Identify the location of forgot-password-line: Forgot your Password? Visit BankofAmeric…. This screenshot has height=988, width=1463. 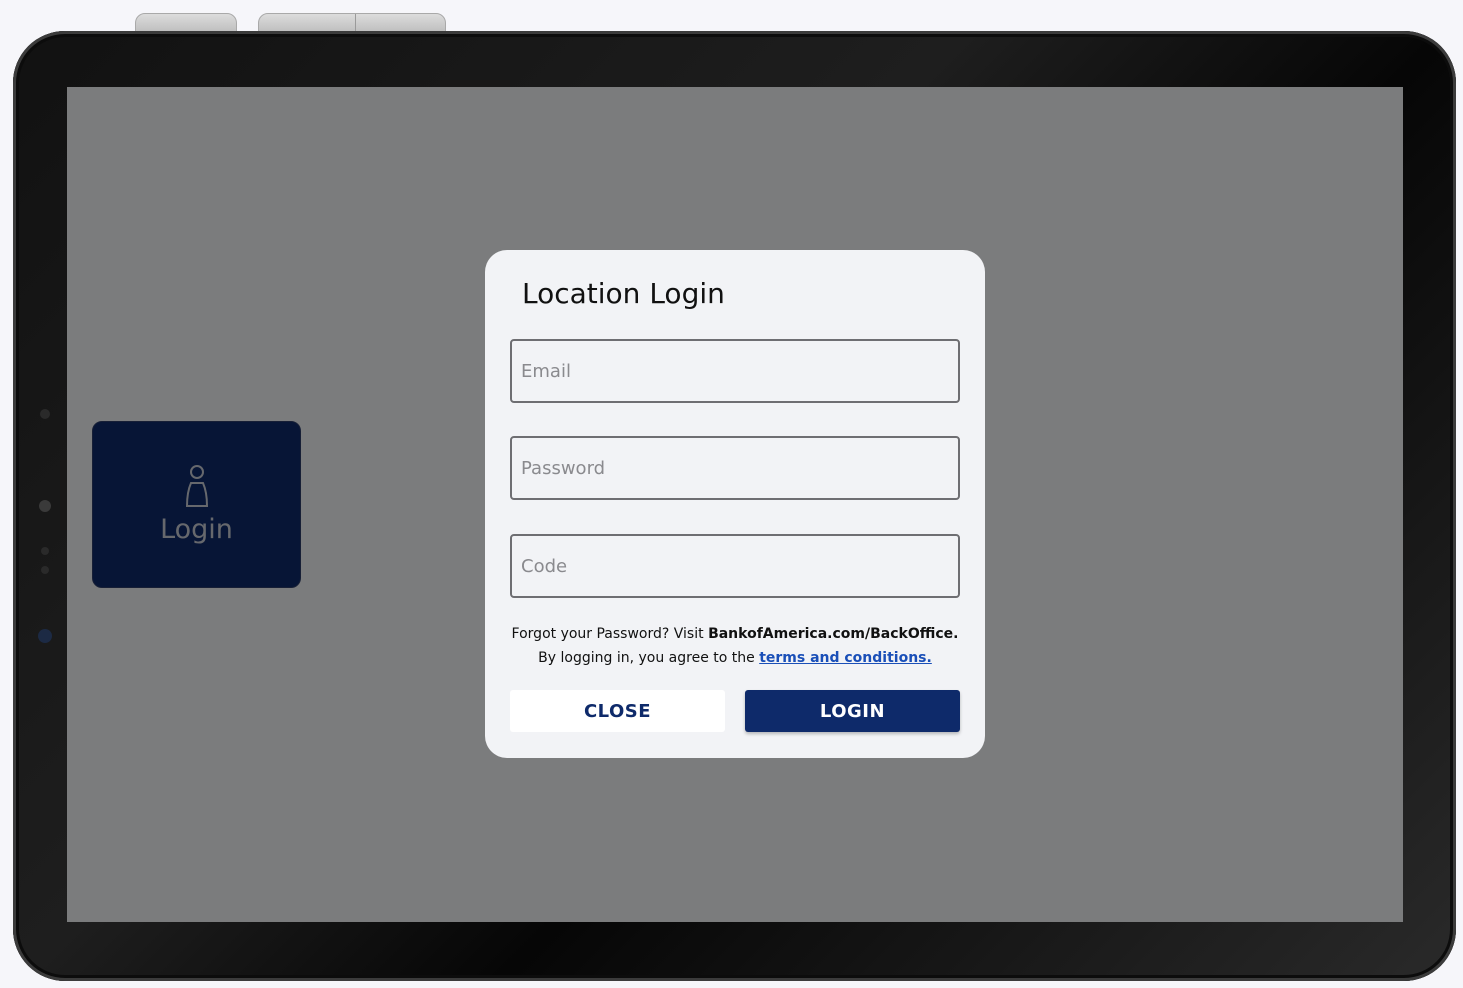
(735, 634).